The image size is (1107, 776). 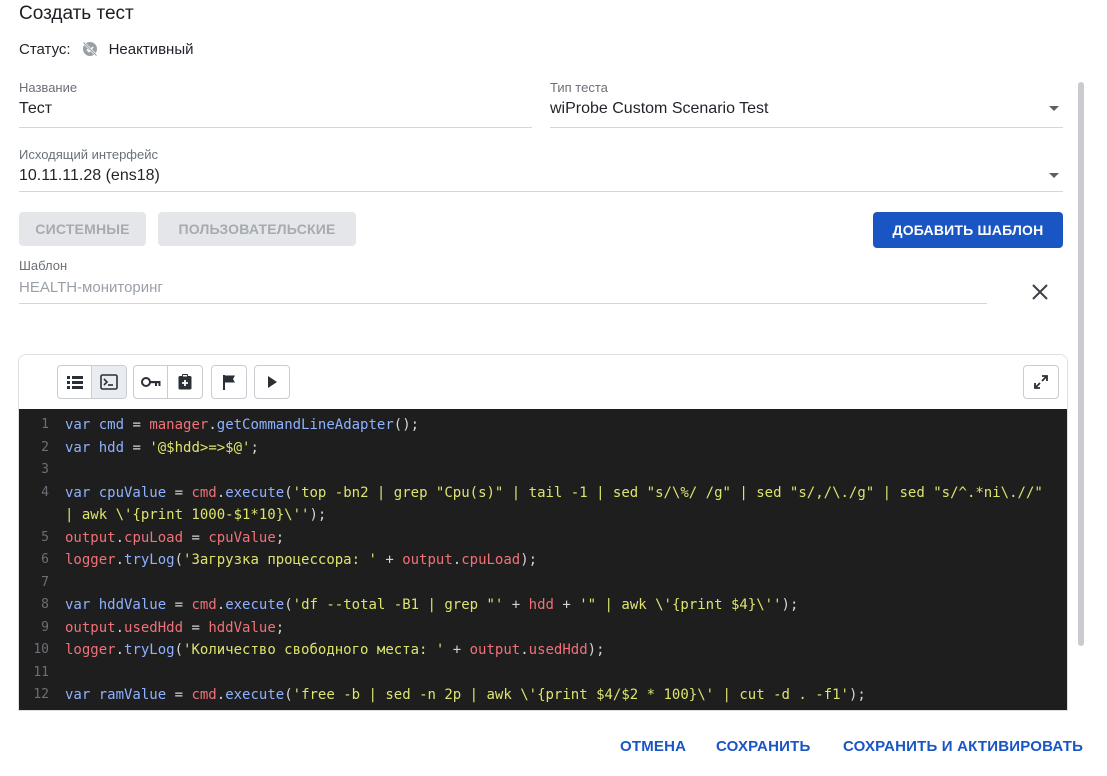 What do you see at coordinates (75, 382) in the screenshot?
I see `list-icon` at bounding box center [75, 382].